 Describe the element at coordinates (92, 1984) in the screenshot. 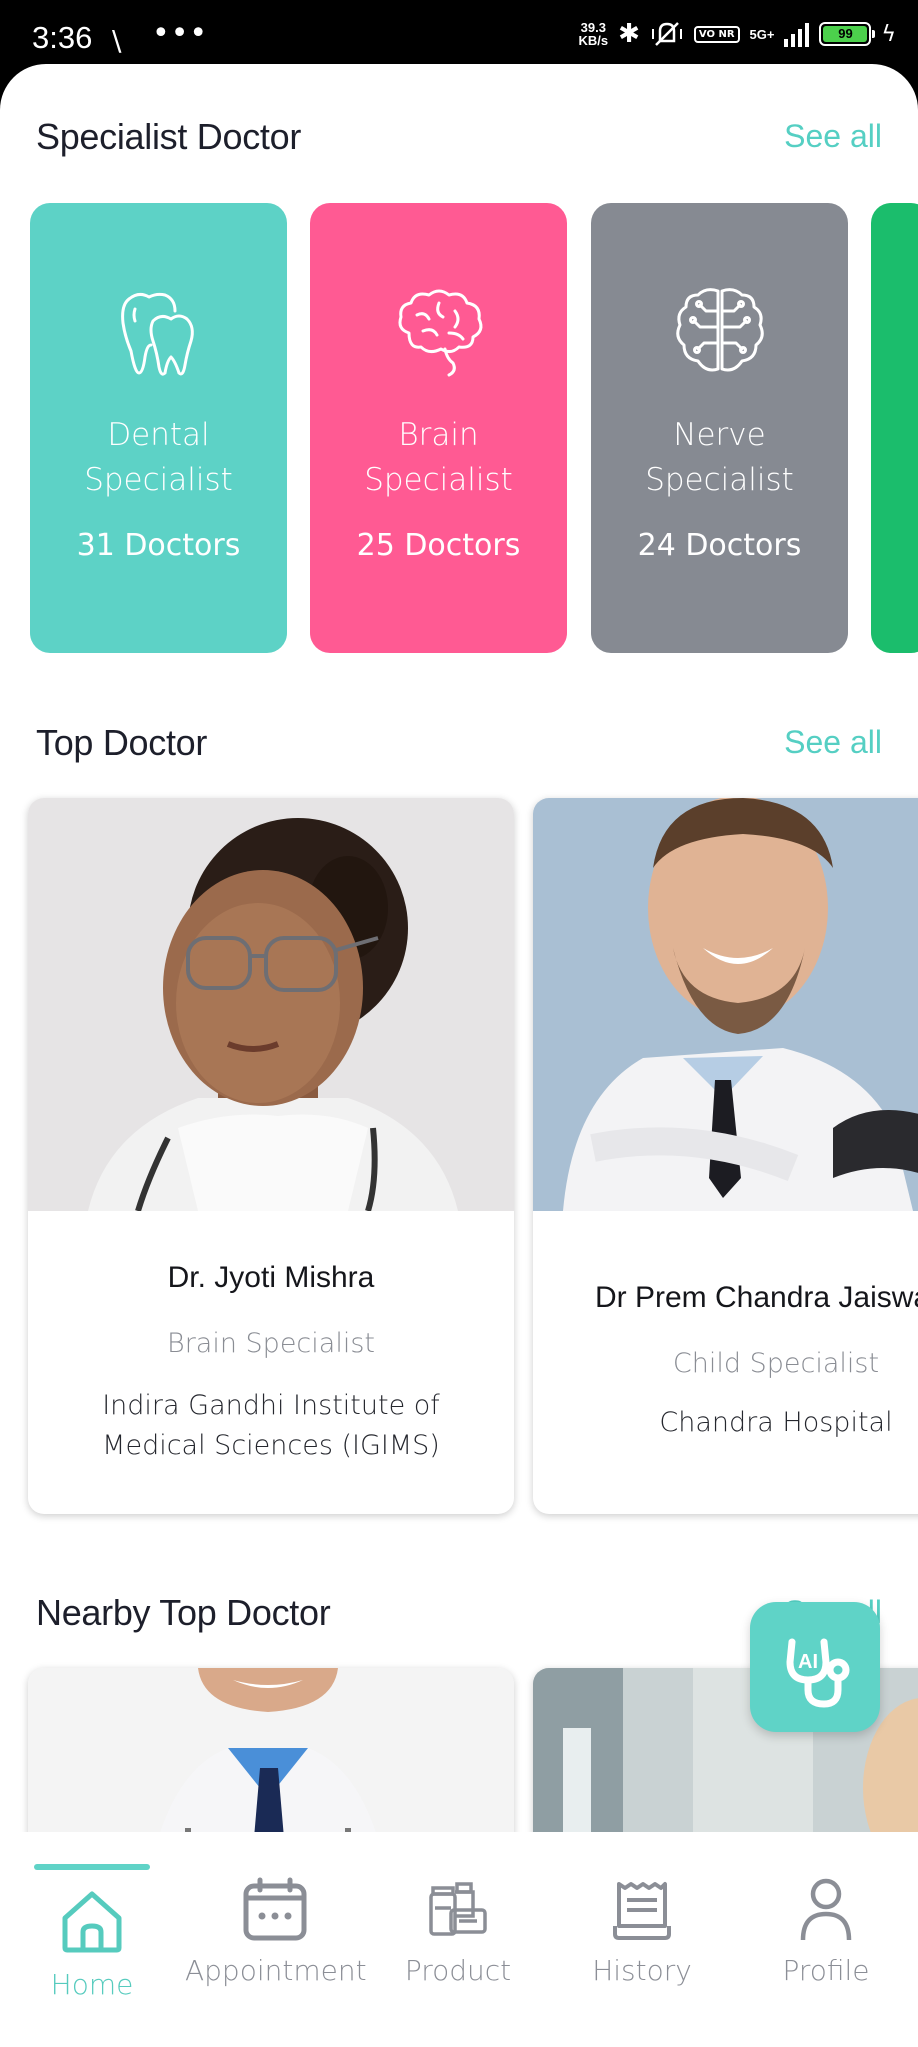

I see `nav-label-home: Home` at that location.